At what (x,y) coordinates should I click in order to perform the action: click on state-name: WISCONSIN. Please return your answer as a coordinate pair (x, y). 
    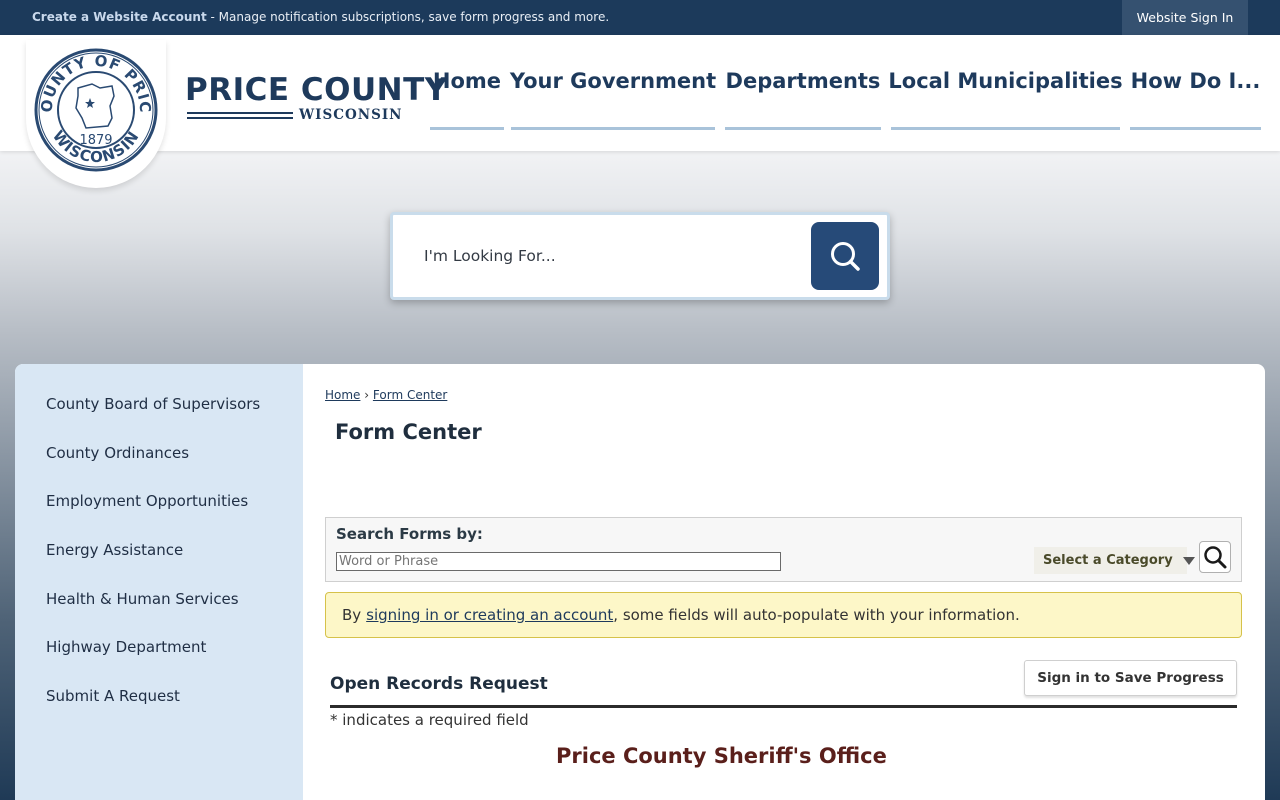
    Looking at the image, I should click on (351, 115).